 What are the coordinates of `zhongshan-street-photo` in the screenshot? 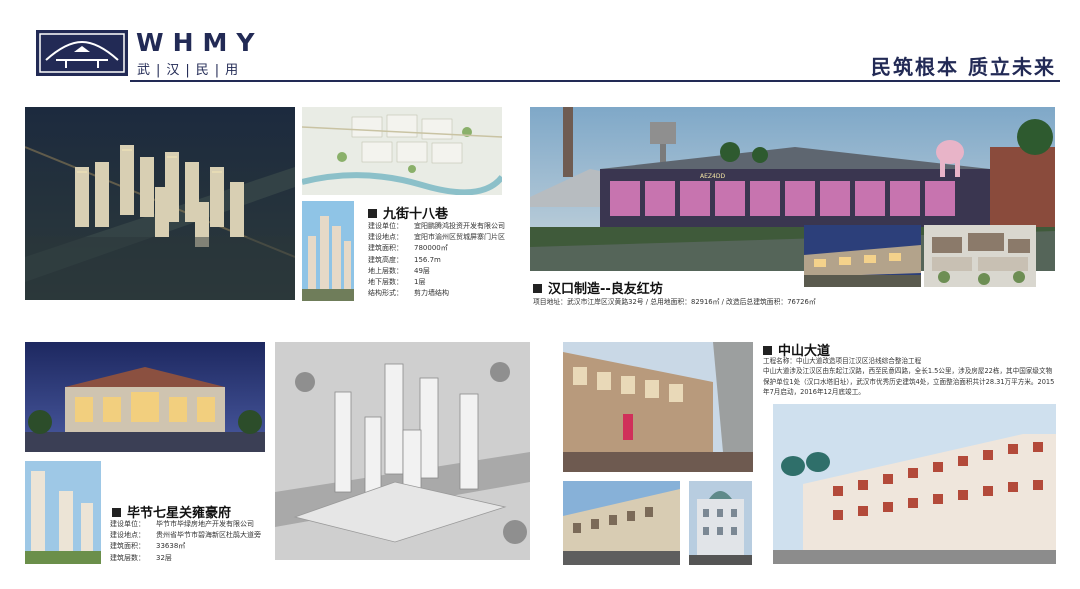 It's located at (658, 407).